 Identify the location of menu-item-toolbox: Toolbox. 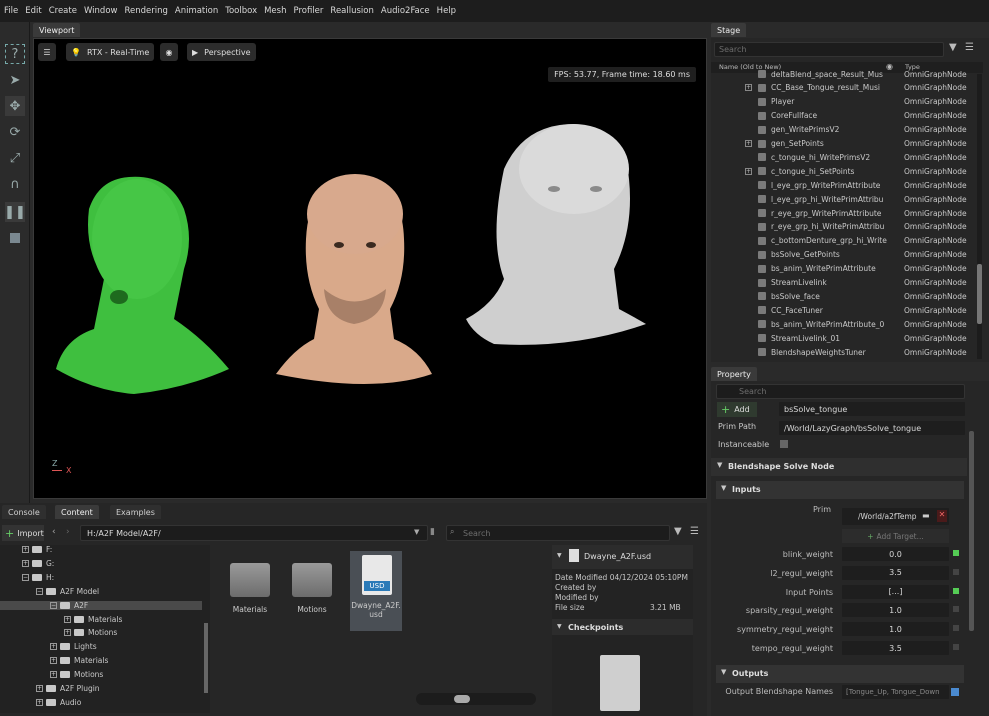
(241, 11).